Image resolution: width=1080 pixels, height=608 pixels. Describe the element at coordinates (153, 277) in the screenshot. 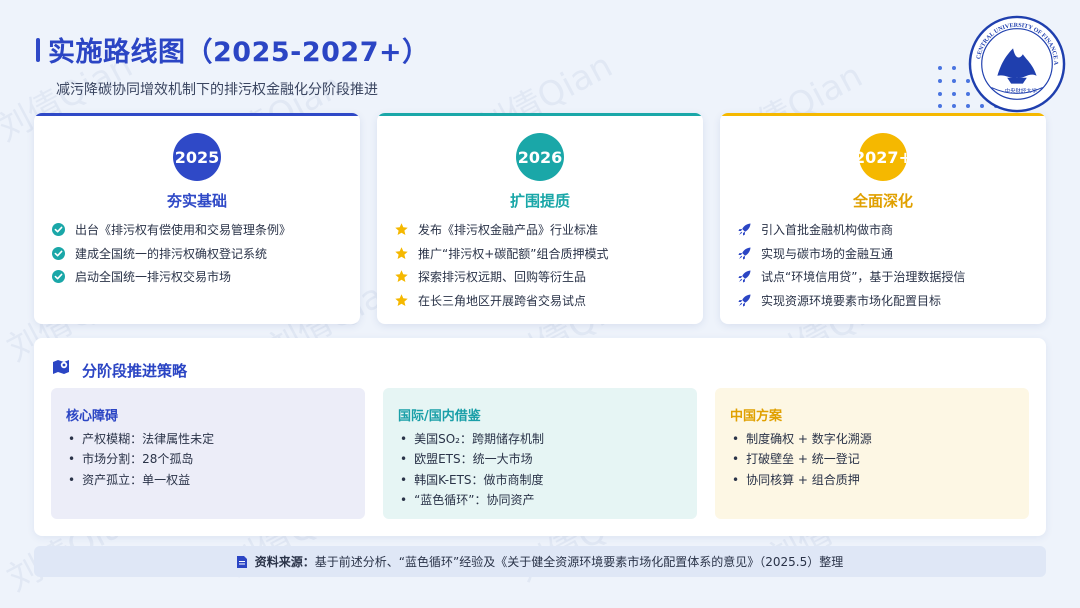

I see `phase-item-text: 启动全国统一排污权交易市场` at that location.